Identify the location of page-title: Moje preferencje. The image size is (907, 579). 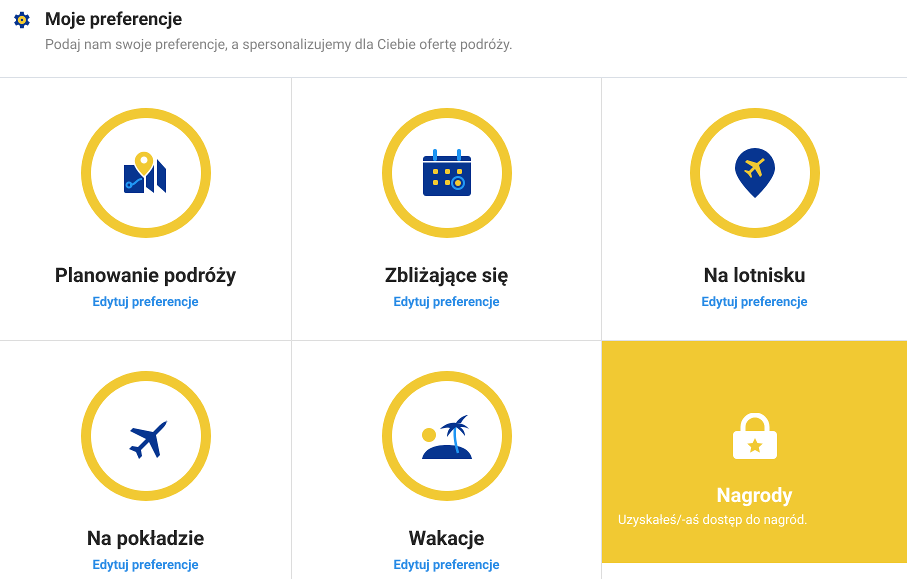
(114, 20).